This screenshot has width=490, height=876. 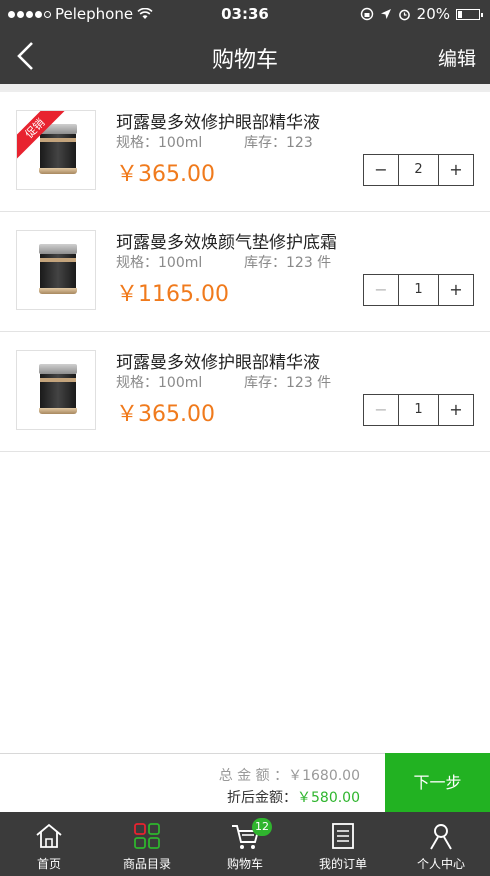 I want to click on home-icon, so click(x=49, y=835).